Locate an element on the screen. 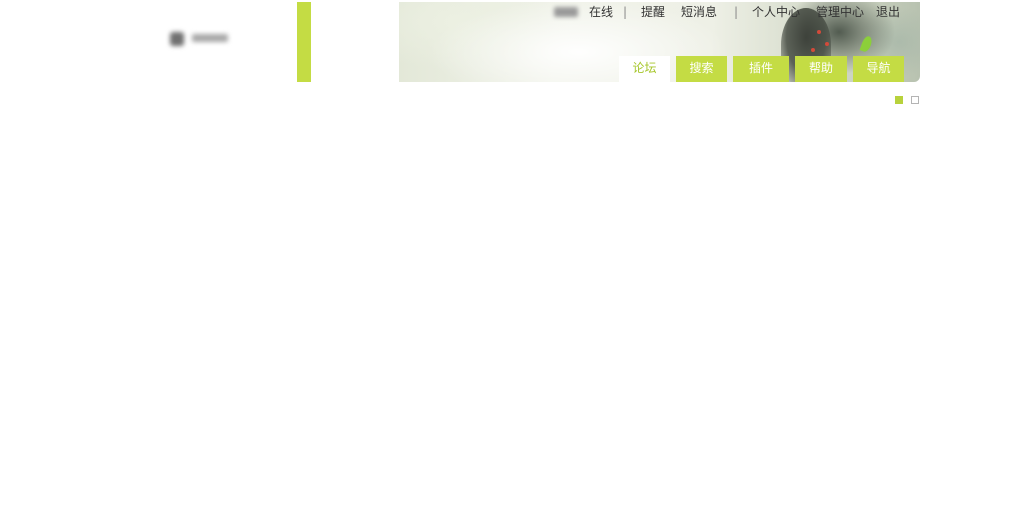  slide-indicator-active is located at coordinates (899, 100).